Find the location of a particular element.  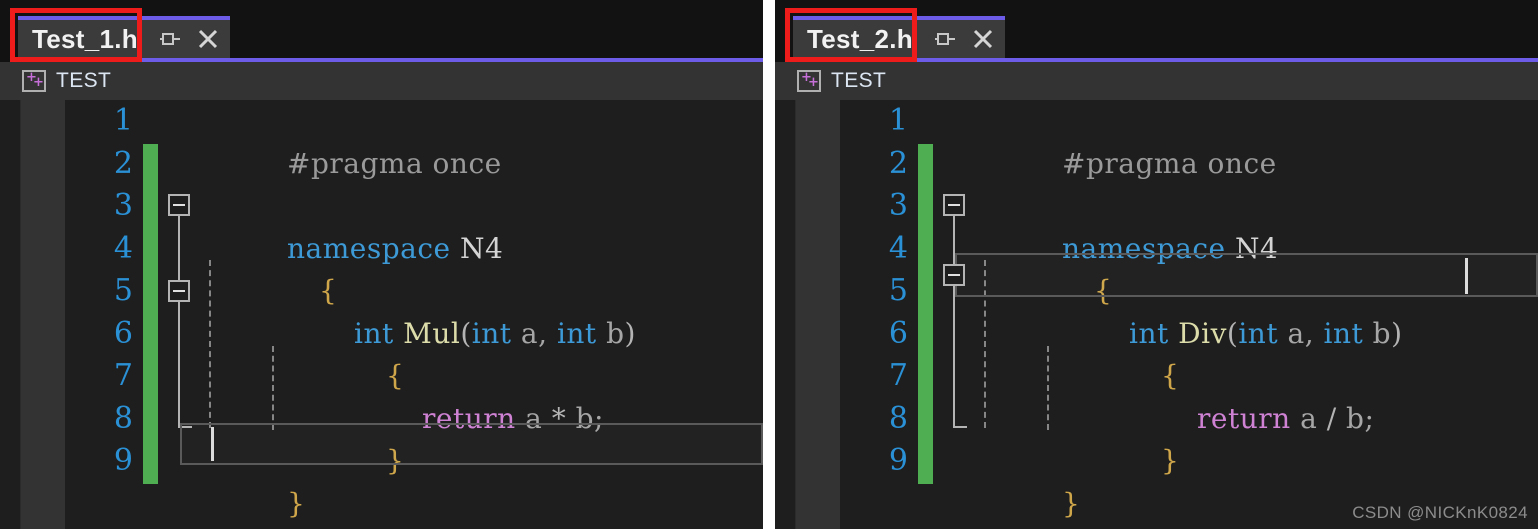

watermark-text: CSDN @NICKnK0824 is located at coordinates (1440, 512).